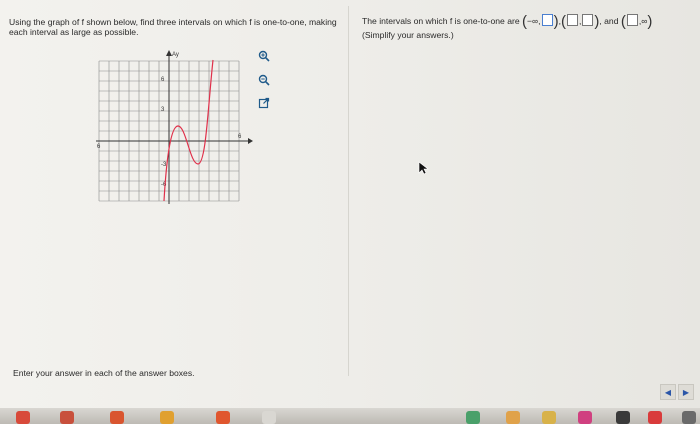 This screenshot has height=424, width=700. What do you see at coordinates (240, 137) in the screenshot?
I see `tick-label-x-6: 6` at bounding box center [240, 137].